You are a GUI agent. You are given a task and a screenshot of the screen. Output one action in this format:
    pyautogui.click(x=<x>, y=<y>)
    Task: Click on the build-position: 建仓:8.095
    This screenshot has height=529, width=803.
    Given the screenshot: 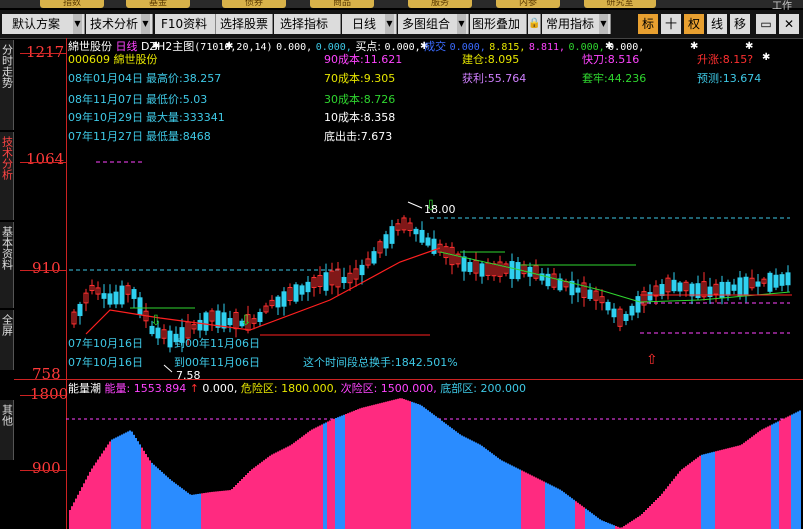 What is the action you would take?
    pyautogui.click(x=491, y=59)
    